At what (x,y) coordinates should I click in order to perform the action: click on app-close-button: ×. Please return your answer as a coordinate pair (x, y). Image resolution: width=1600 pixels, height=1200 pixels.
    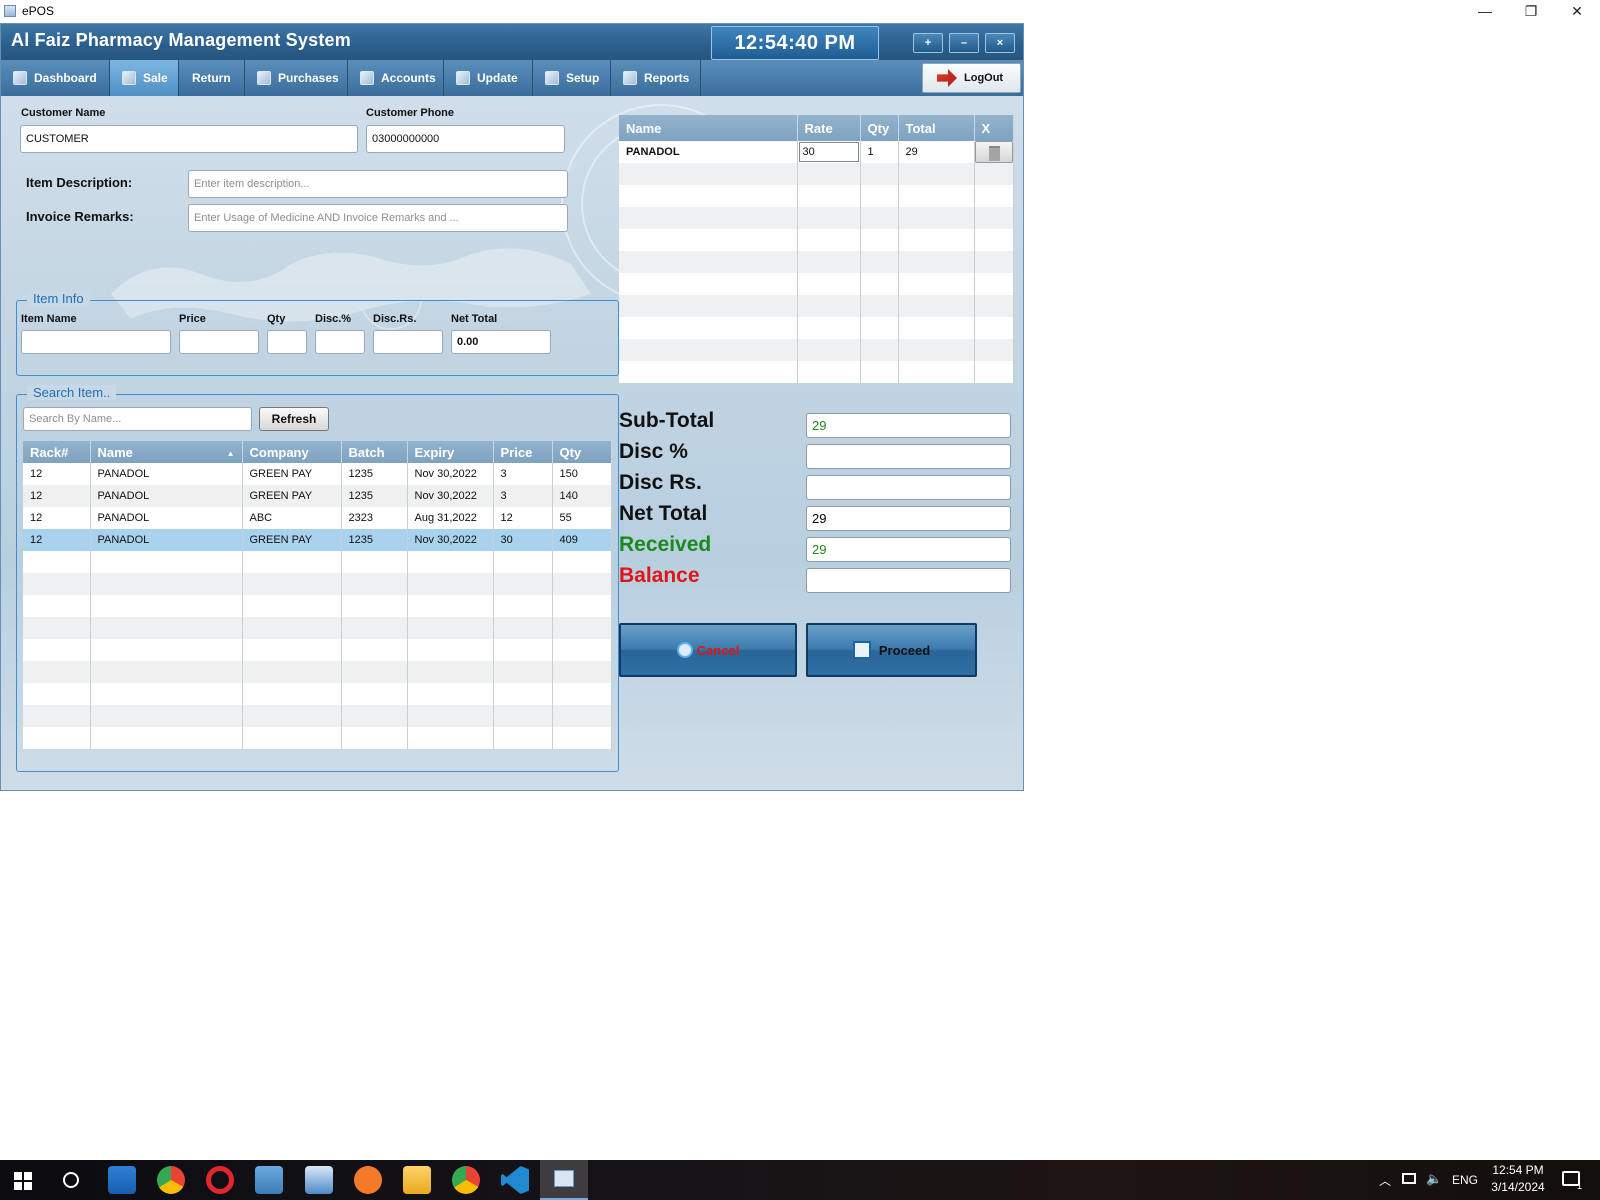
    Looking at the image, I should click on (1000, 43).